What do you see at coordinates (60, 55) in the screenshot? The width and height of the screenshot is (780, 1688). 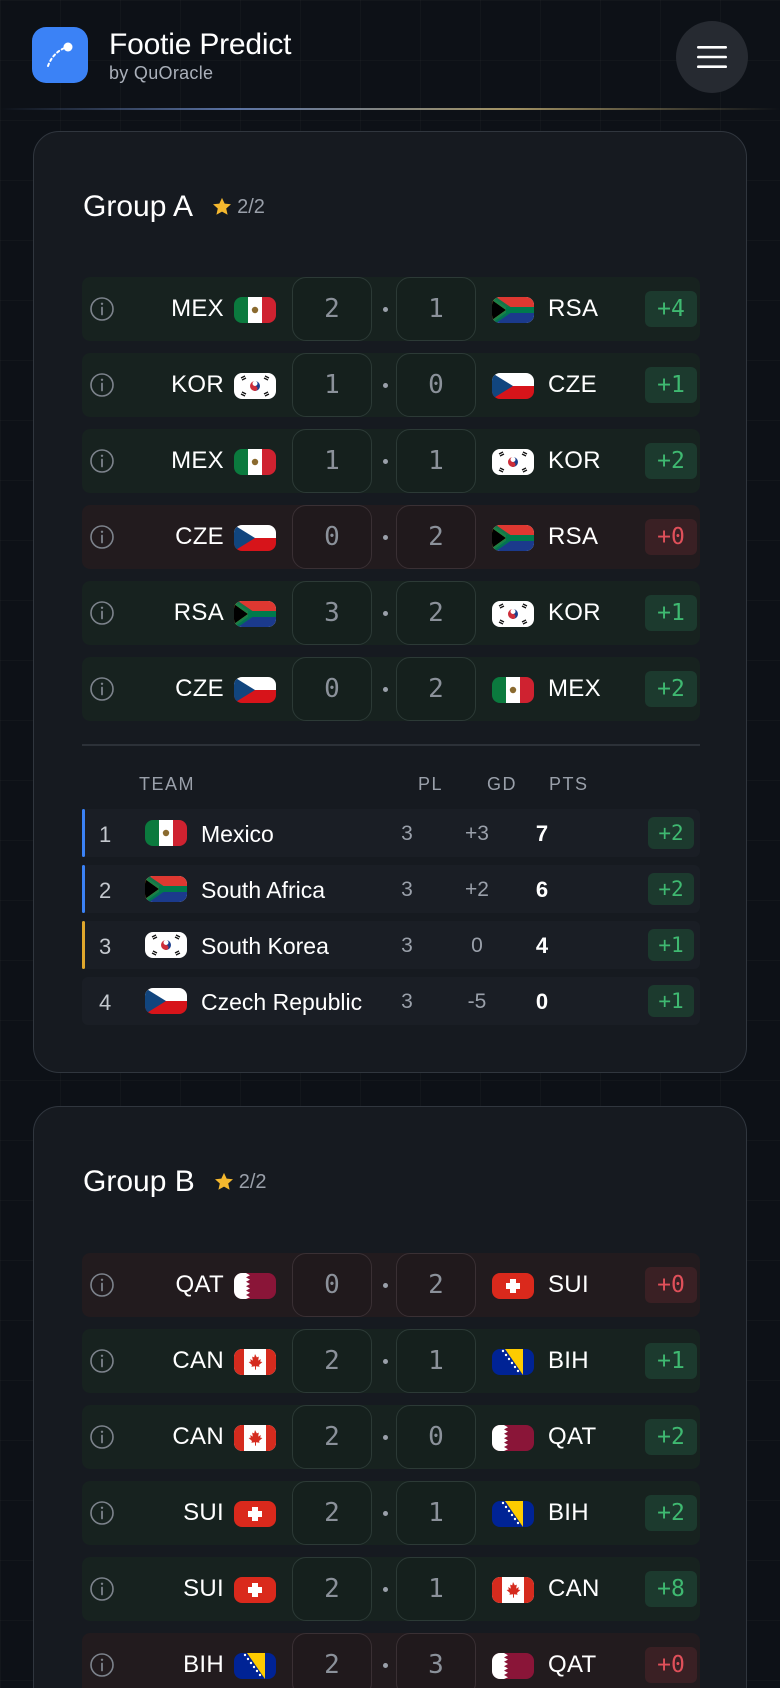 I see `app-logo` at bounding box center [60, 55].